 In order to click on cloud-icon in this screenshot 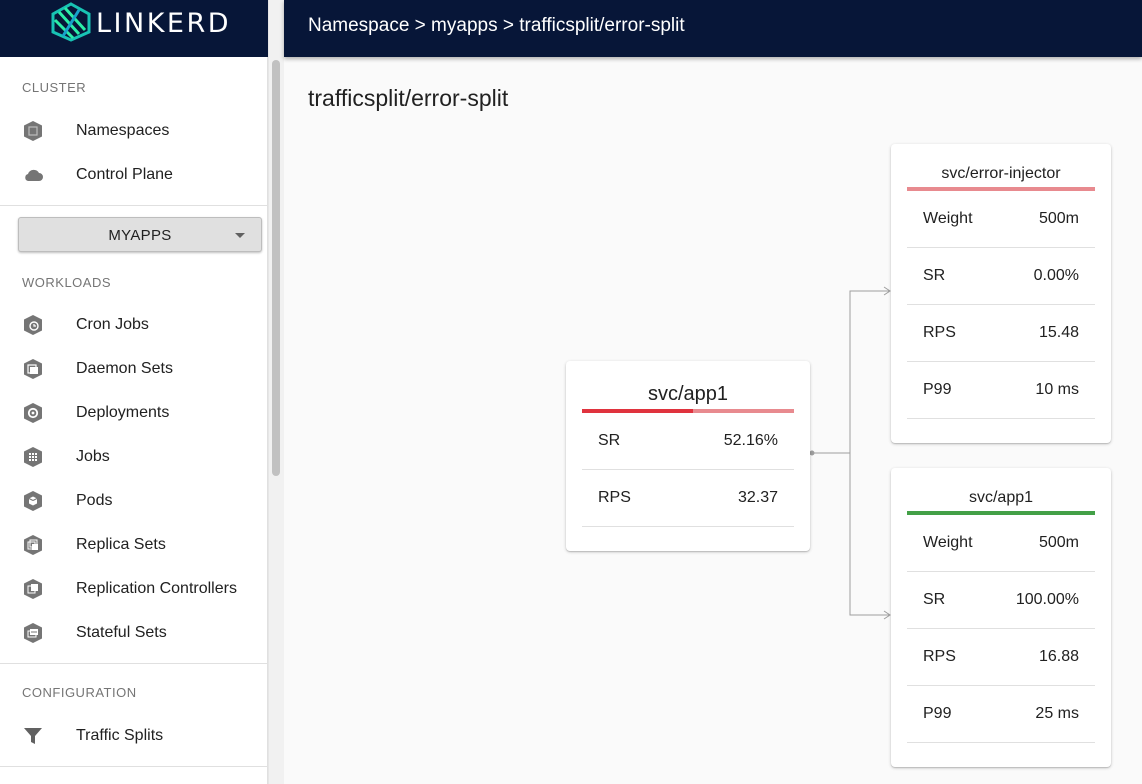, I will do `click(34, 175)`.